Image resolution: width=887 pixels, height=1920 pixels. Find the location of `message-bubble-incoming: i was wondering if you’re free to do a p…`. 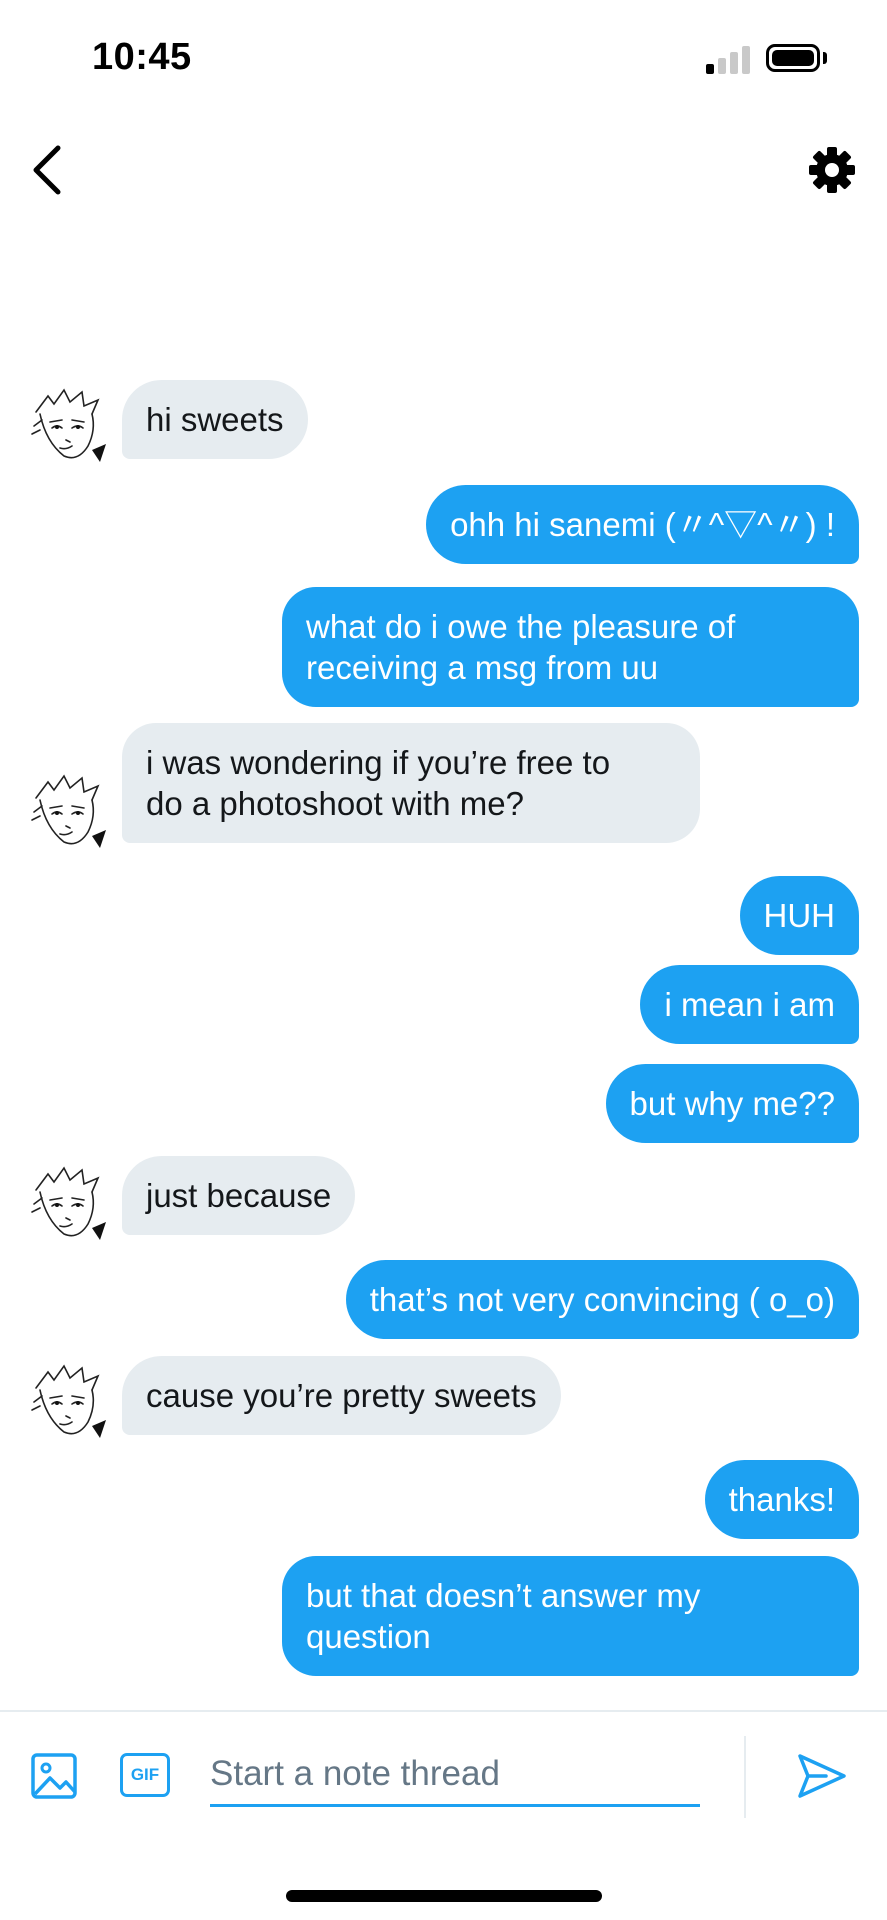

message-bubble-incoming: i was wondering if you’re free to do a p… is located at coordinates (411, 783).